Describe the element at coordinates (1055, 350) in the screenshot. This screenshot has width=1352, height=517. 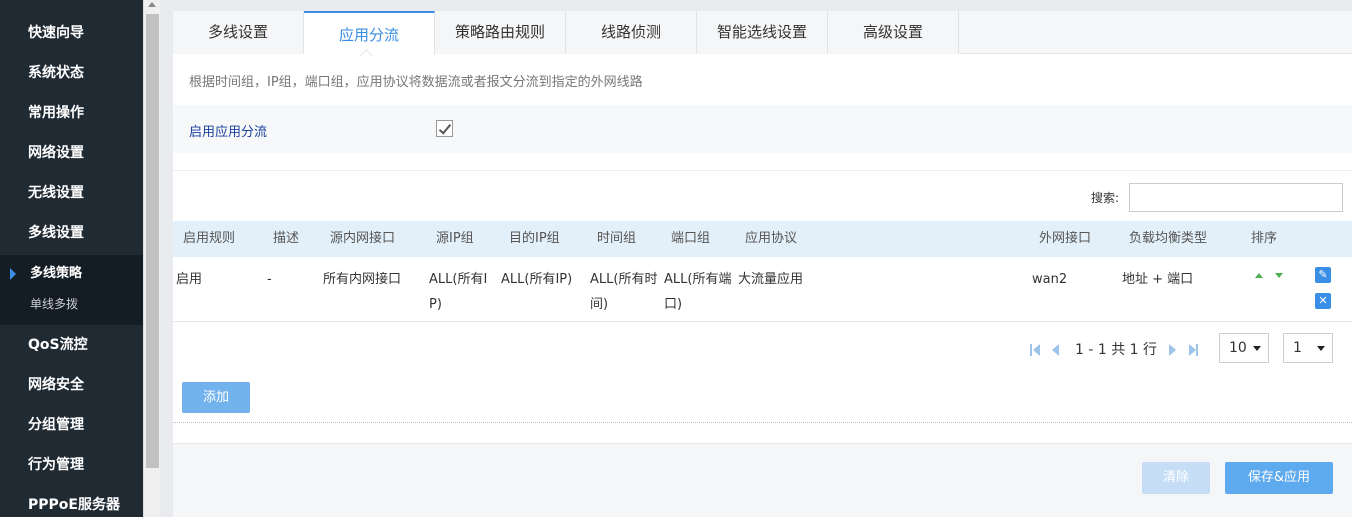
I see `prev-page-icon` at that location.